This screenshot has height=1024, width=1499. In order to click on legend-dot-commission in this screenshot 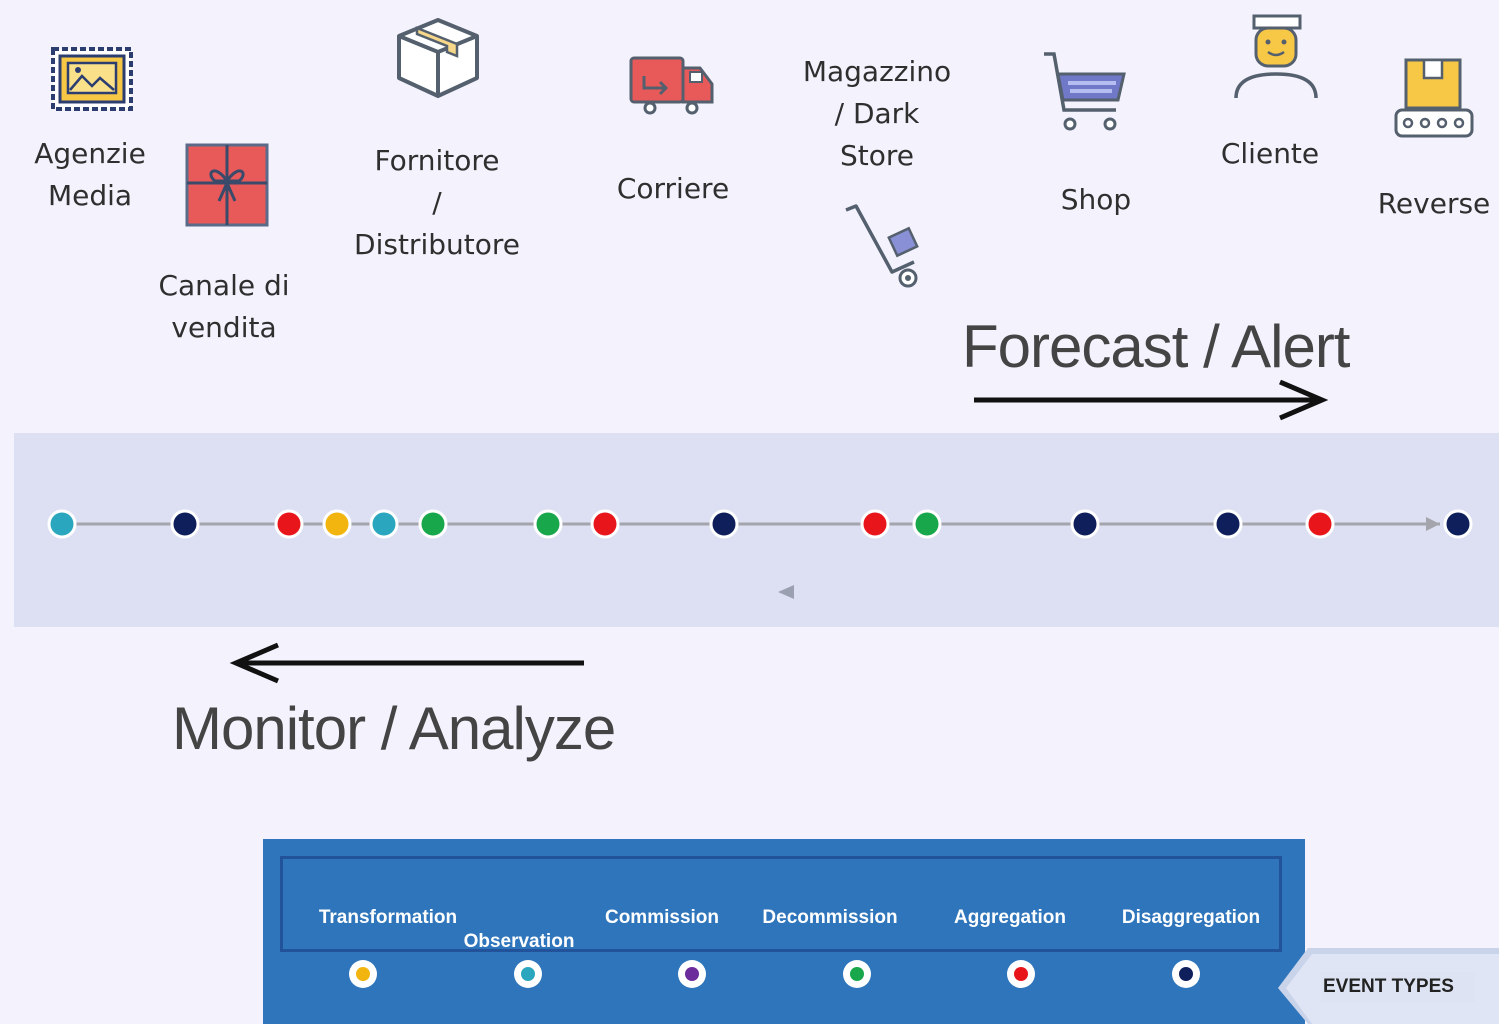, I will do `click(692, 974)`.